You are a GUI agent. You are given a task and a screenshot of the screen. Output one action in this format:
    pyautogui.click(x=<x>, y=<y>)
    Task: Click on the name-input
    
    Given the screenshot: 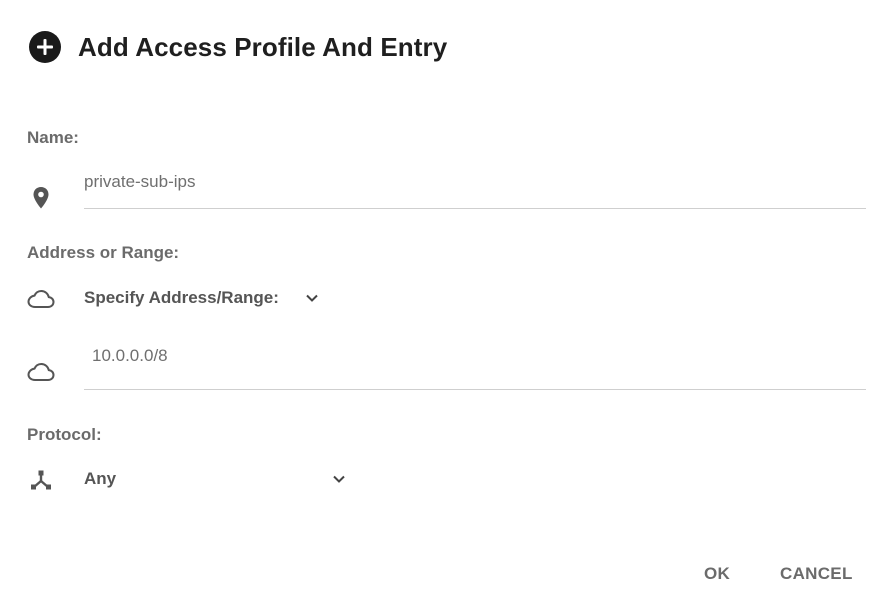 What is the action you would take?
    pyautogui.click(x=475, y=182)
    